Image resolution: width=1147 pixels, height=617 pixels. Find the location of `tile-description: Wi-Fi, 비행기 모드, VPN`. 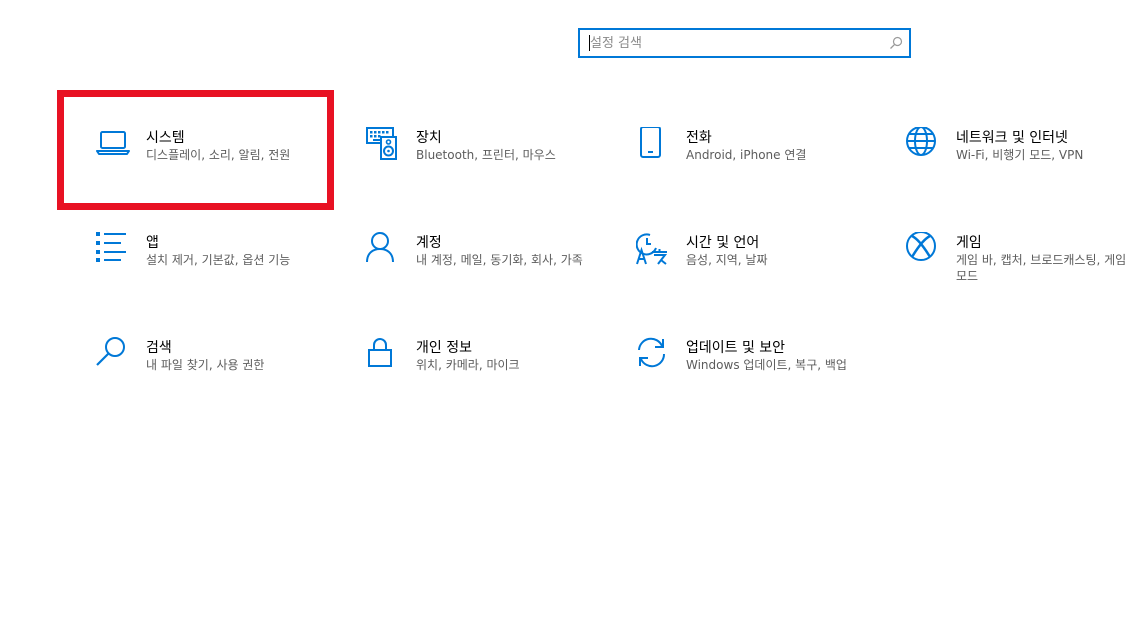

tile-description: Wi-Fi, 비행기 모드, VPN is located at coordinates (1020, 155).